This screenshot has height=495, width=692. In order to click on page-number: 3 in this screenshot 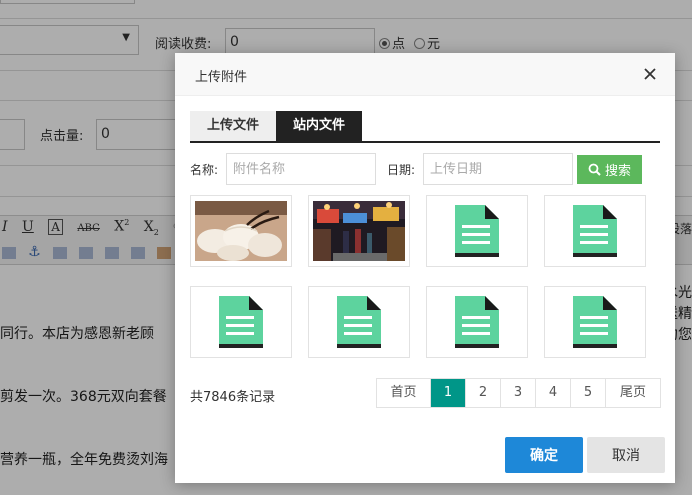, I will do `click(518, 393)`.